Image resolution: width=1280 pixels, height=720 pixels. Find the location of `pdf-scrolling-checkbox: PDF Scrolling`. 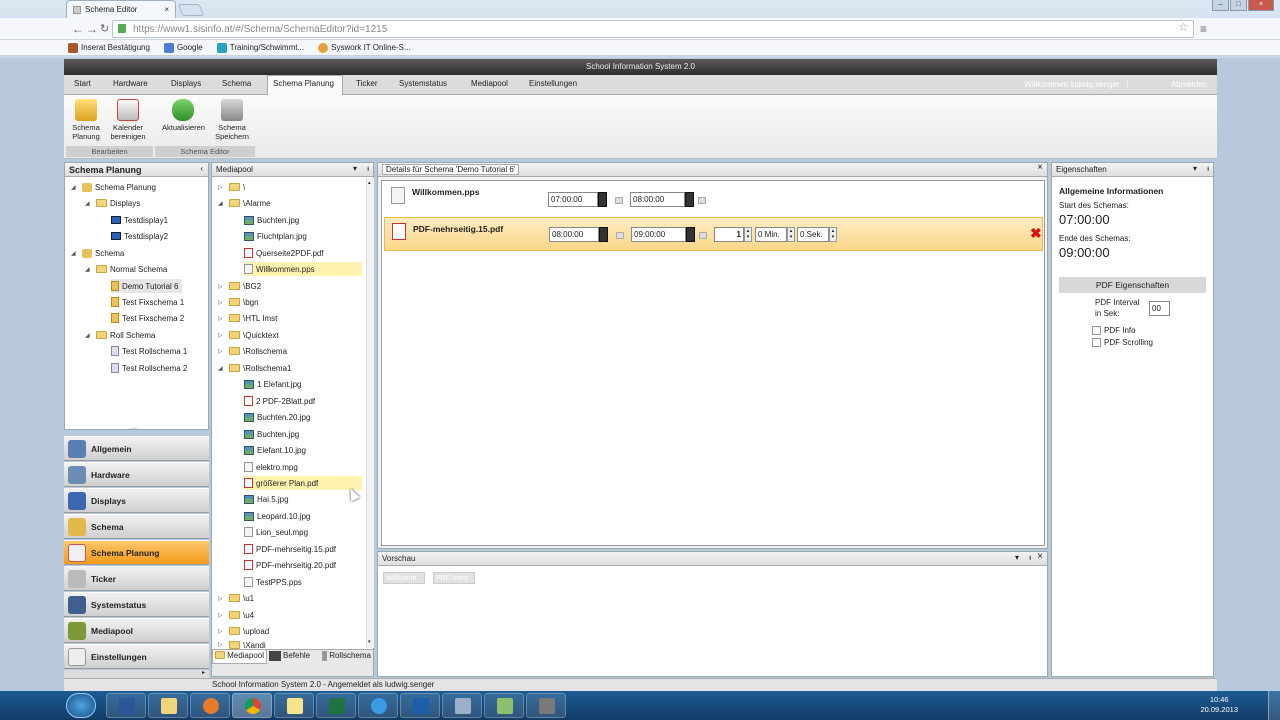

pdf-scrolling-checkbox: PDF Scrolling is located at coordinates (1122, 343).